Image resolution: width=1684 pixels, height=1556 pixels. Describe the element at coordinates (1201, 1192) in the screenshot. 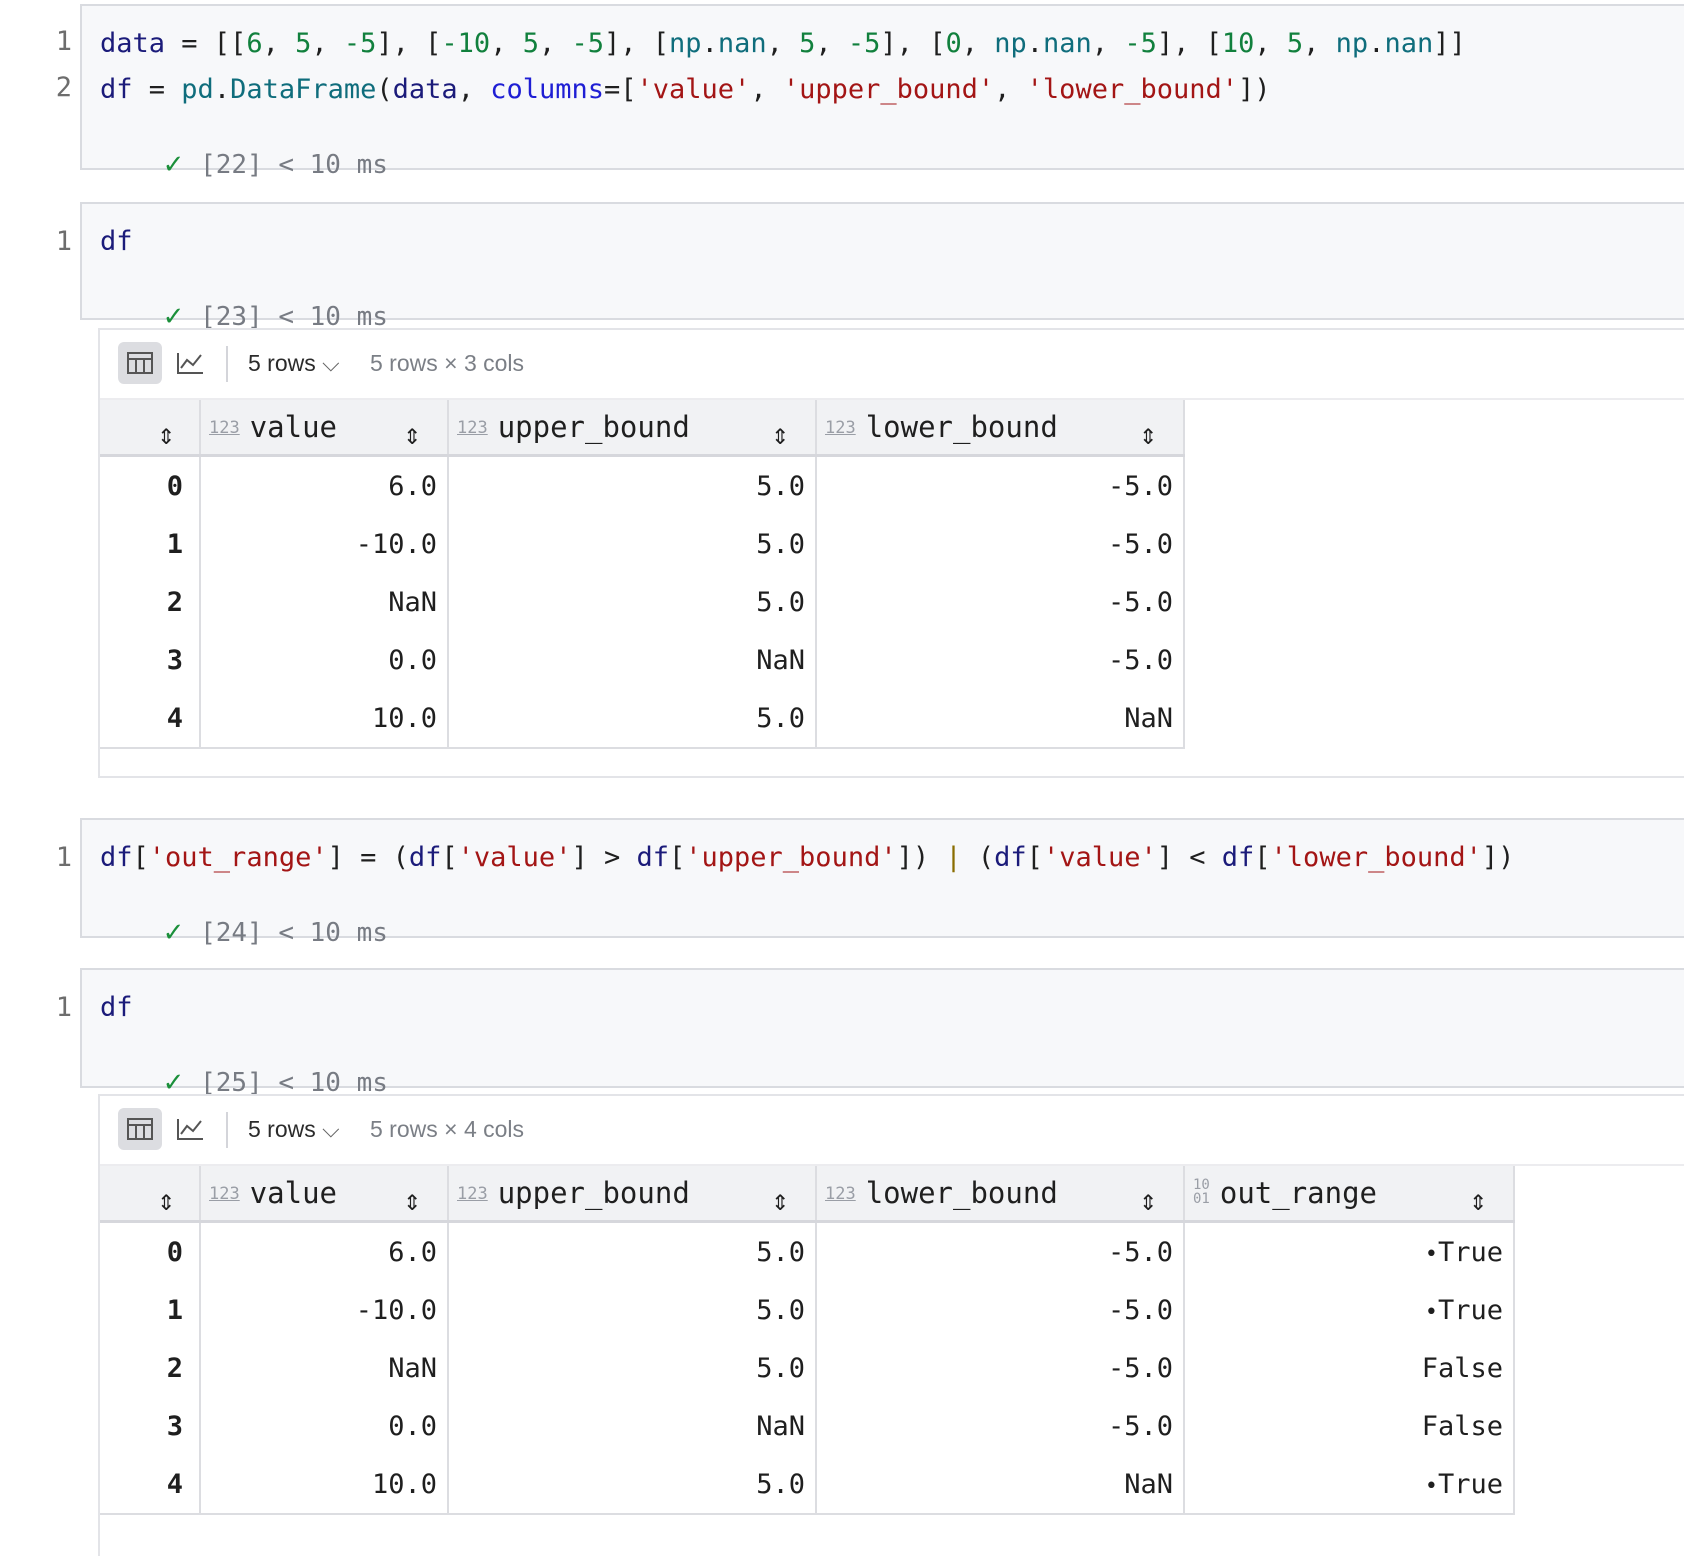

I see `boolean-type-icon: 10 01` at that location.